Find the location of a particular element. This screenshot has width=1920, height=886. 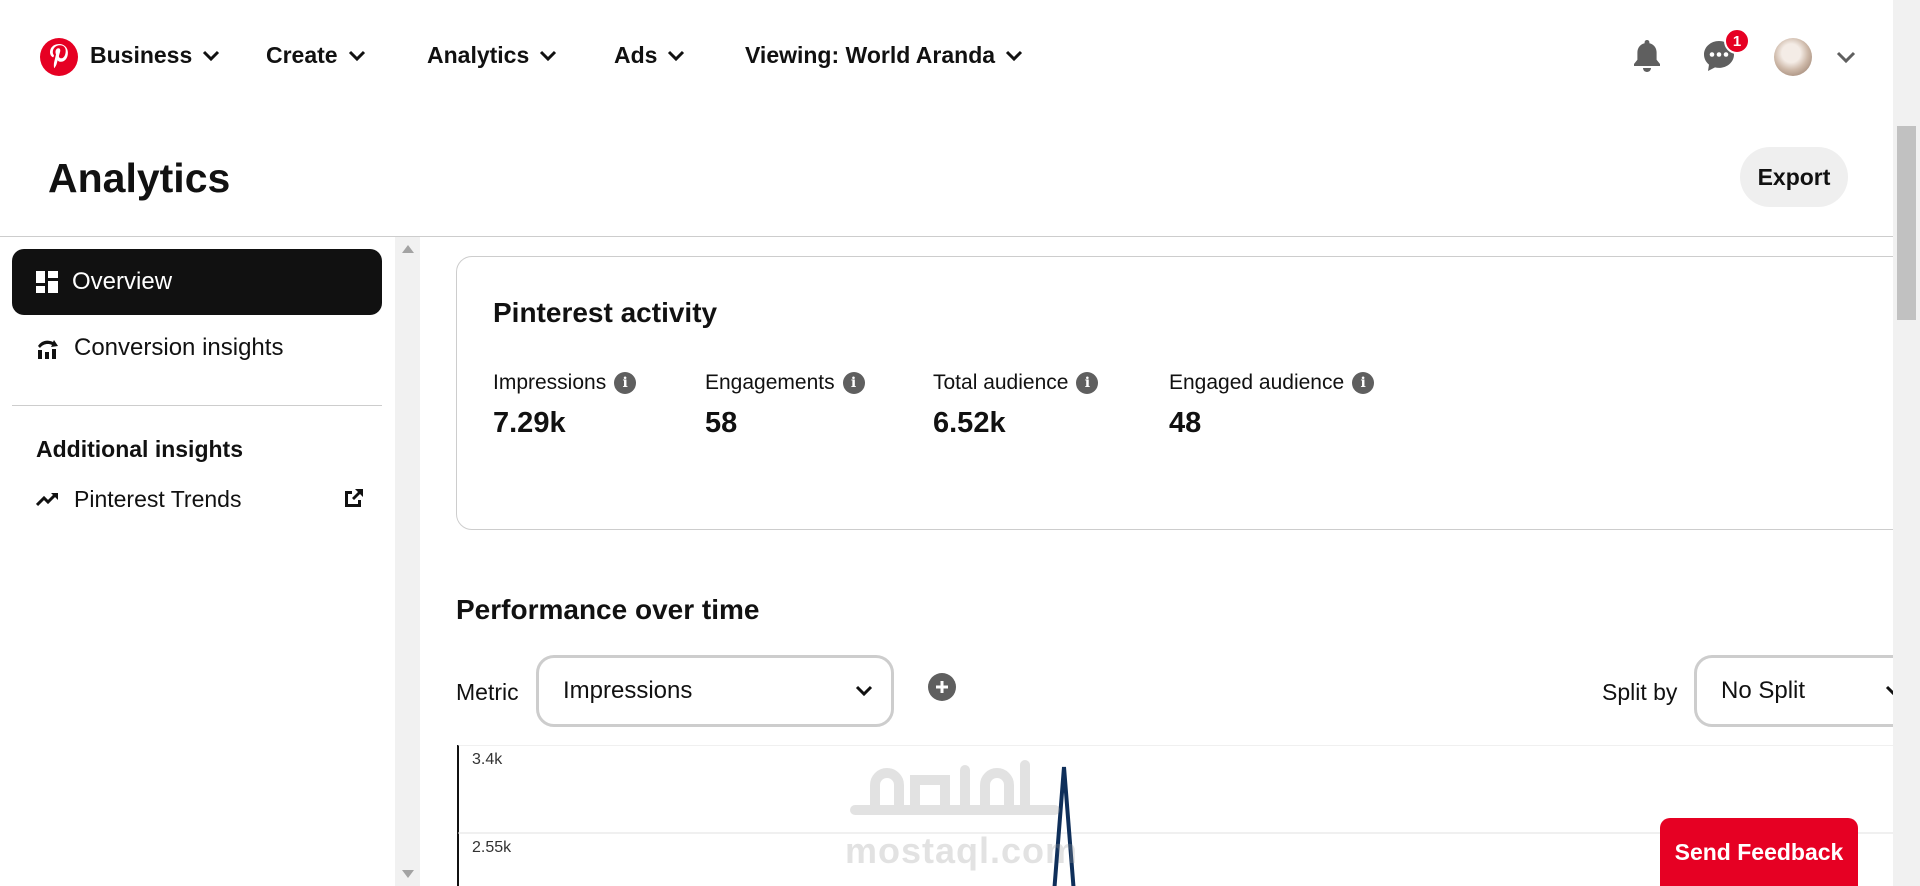

scroll-up-arrow-icon is located at coordinates (408, 249).